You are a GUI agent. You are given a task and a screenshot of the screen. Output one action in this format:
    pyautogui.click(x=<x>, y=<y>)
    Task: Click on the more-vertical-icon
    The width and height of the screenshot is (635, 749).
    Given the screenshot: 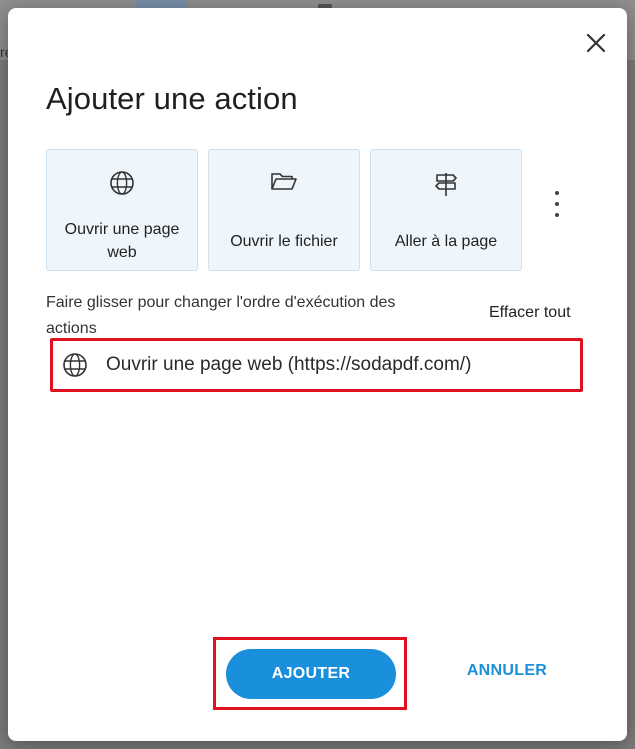 What is the action you would take?
    pyautogui.click(x=557, y=193)
    